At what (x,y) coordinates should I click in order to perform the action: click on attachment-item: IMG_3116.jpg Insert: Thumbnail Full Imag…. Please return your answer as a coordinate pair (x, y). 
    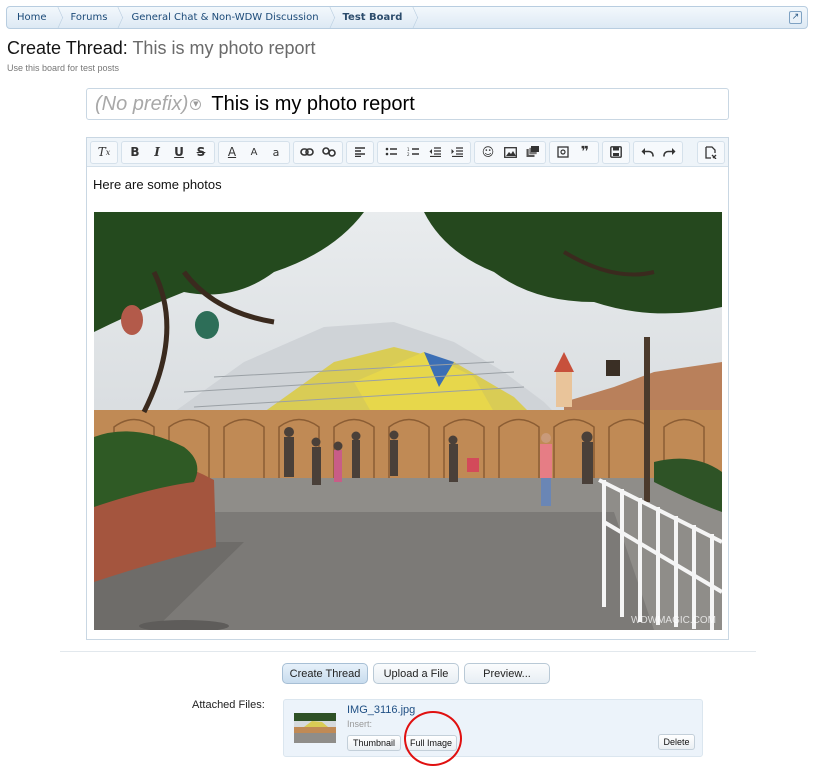
    Looking at the image, I should click on (493, 728).